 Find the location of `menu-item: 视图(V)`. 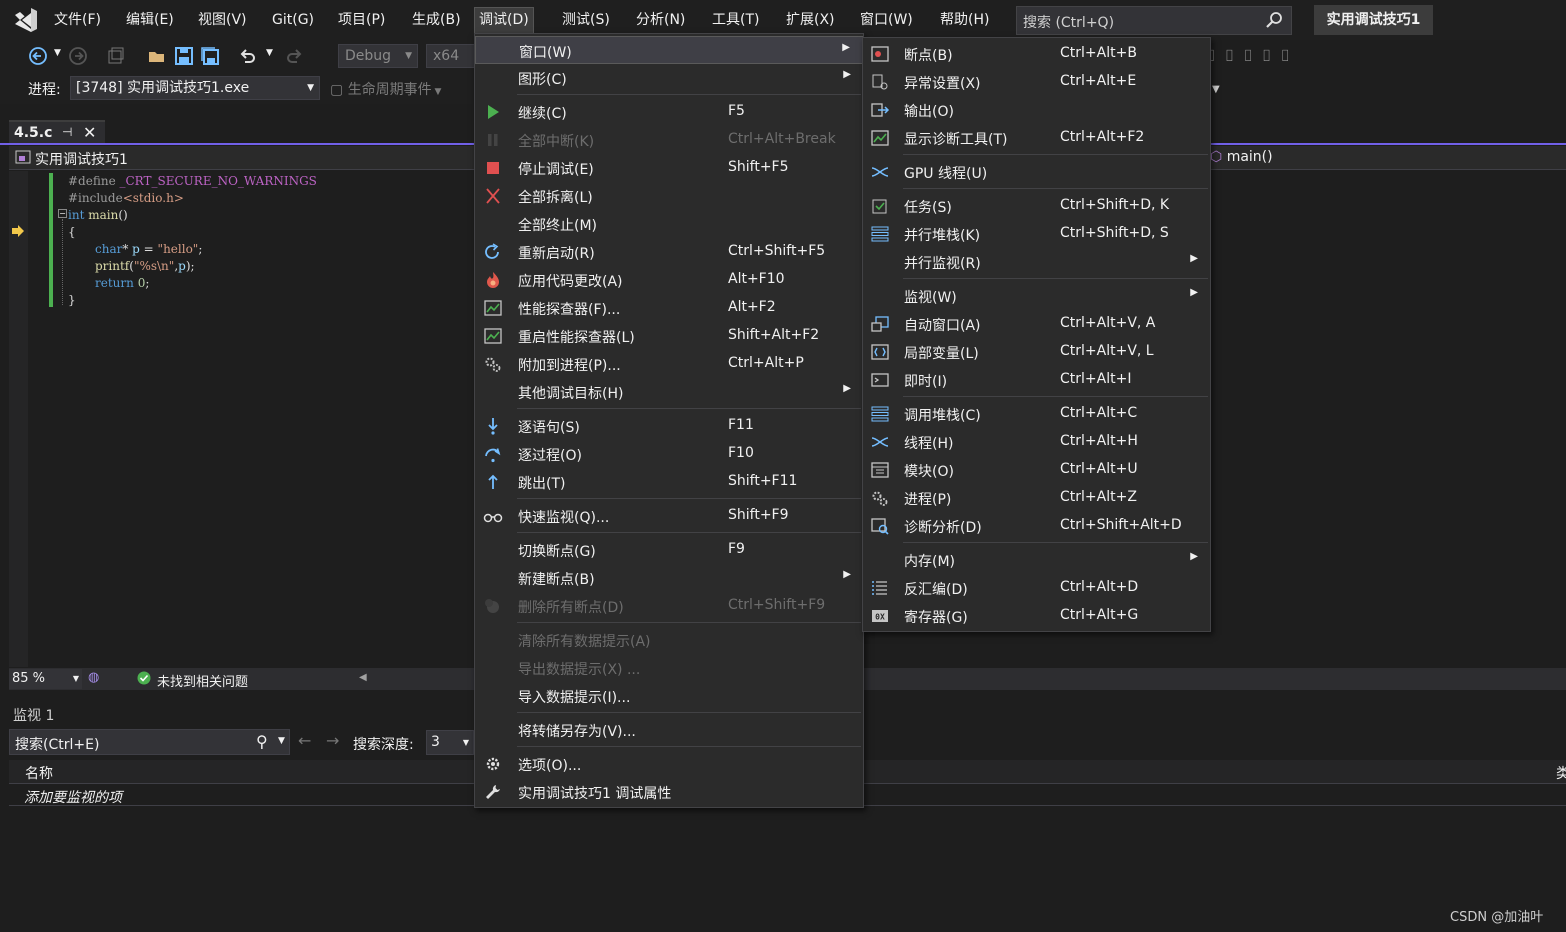

menu-item: 视图(V) is located at coordinates (222, 20).